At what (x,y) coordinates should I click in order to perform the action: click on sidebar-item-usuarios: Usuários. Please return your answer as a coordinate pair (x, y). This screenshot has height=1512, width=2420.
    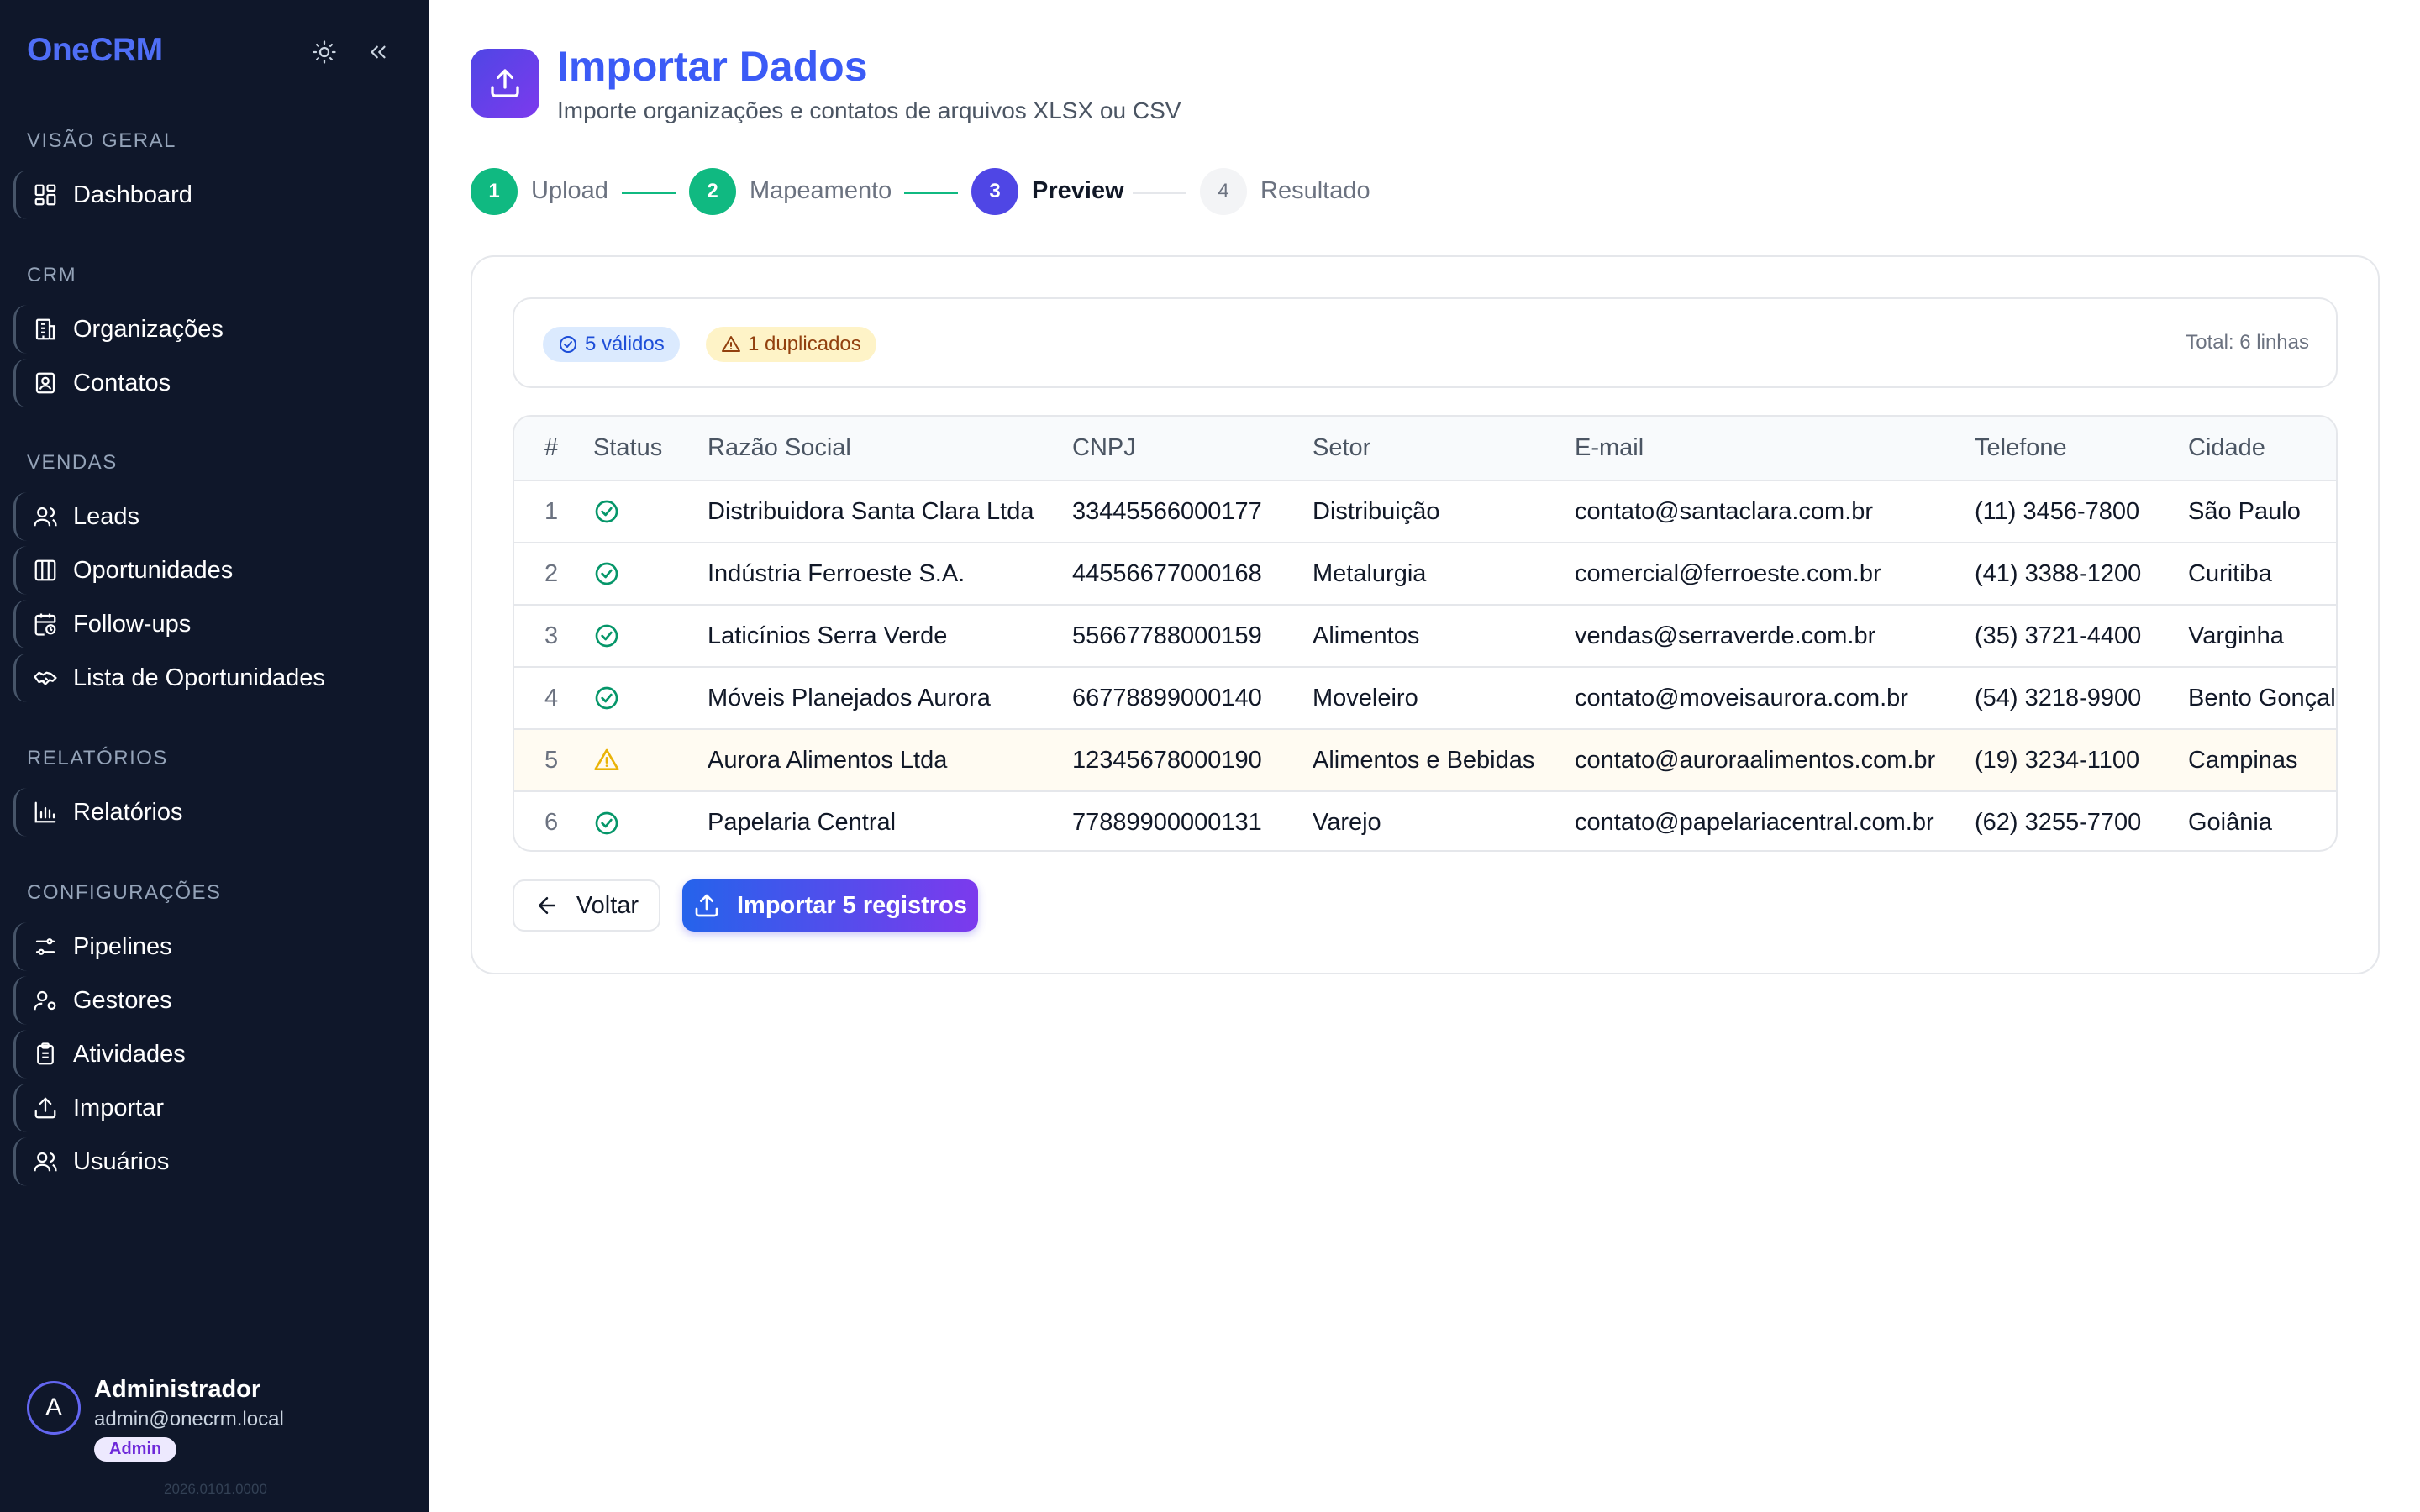
    Looking at the image, I should click on (210, 1161).